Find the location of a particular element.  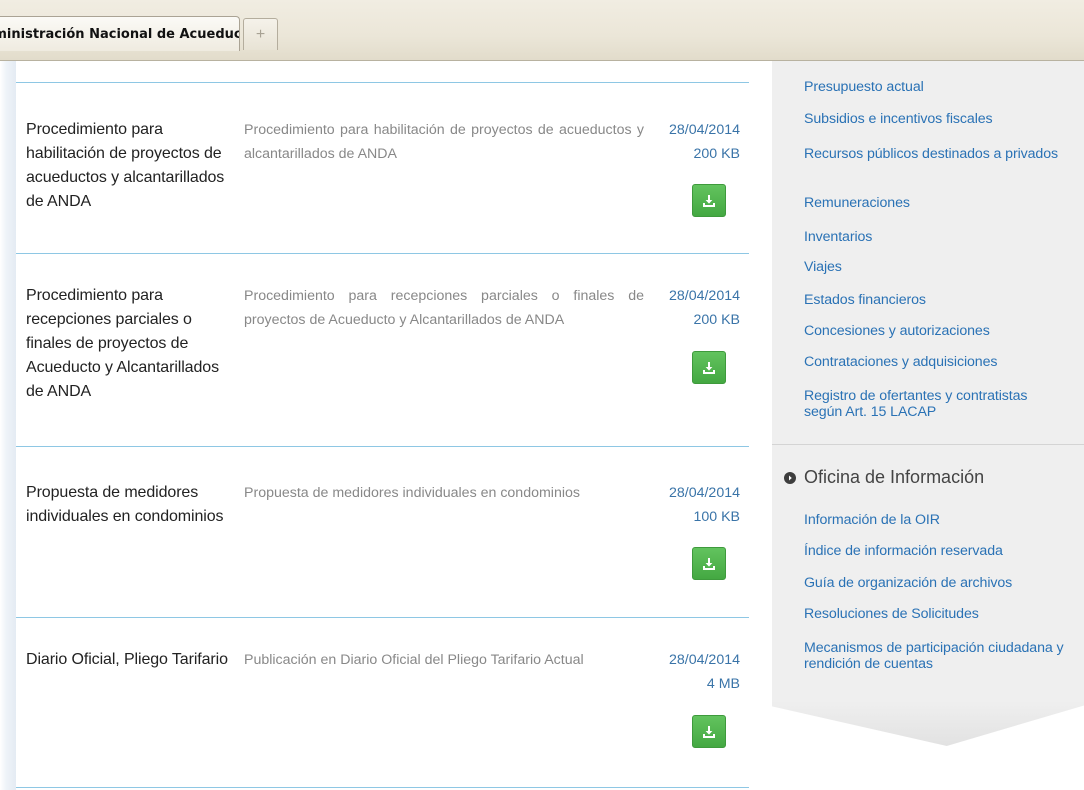

plus-icon: + is located at coordinates (260, 34).